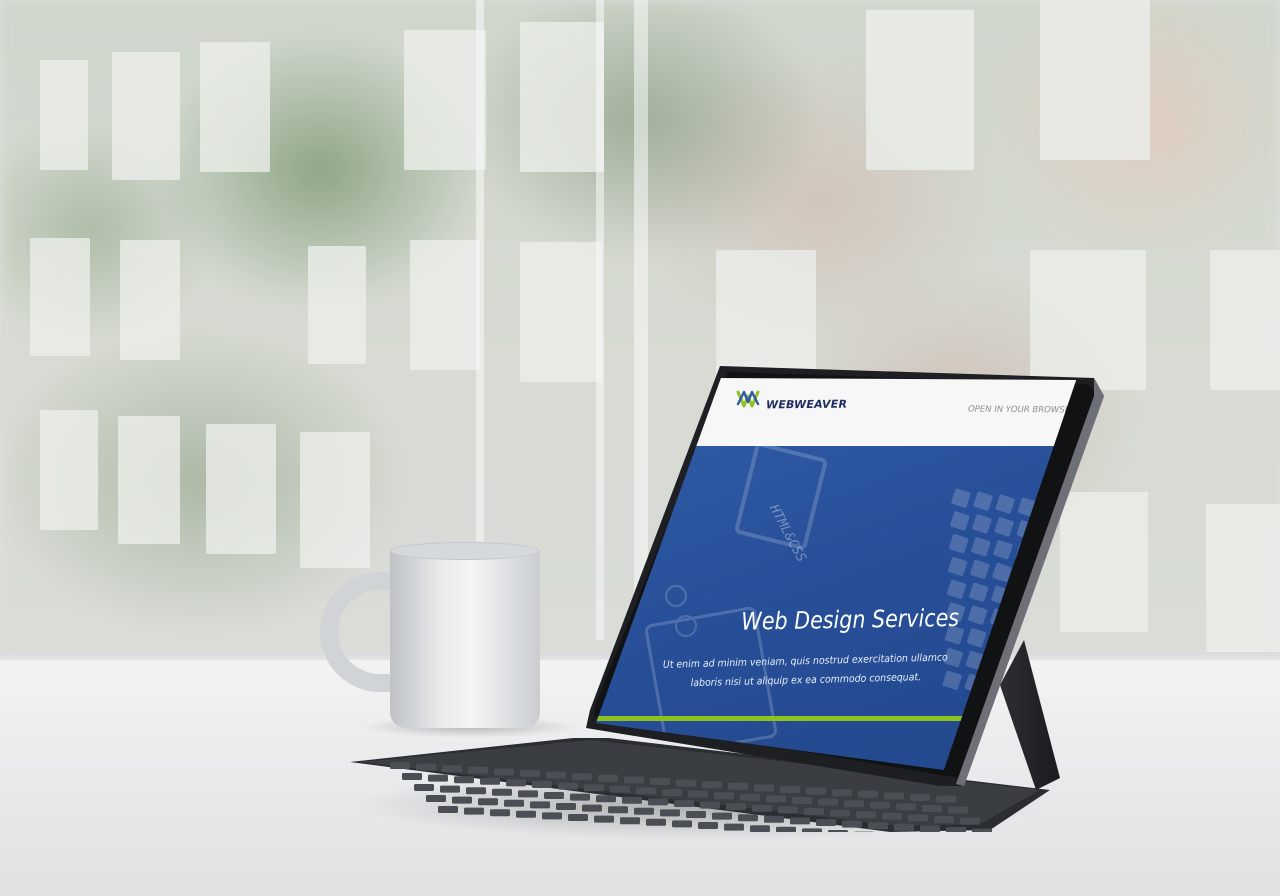 This screenshot has height=896, width=1280. What do you see at coordinates (1022, 410) in the screenshot?
I see `open-in-browser-link: OPEN IN YOUR BROWSER` at bounding box center [1022, 410].